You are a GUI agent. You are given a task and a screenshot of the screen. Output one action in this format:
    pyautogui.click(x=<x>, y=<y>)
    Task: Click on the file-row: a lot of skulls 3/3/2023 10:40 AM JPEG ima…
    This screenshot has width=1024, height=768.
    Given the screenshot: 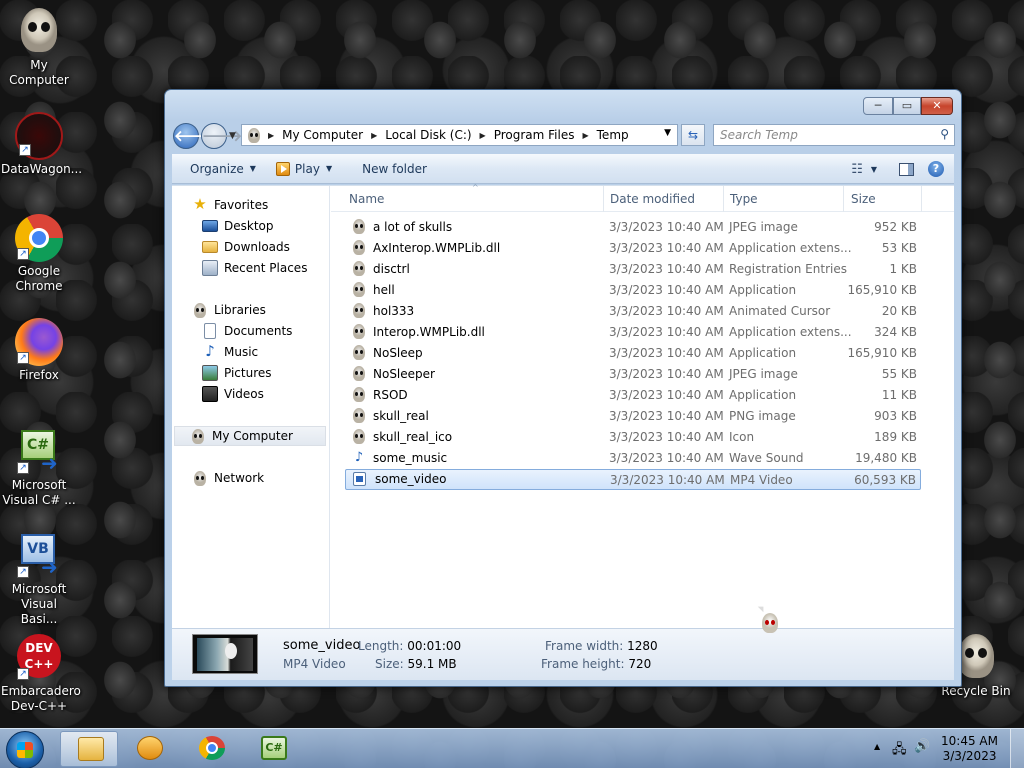 What is the action you would take?
    pyautogui.click(x=633, y=227)
    